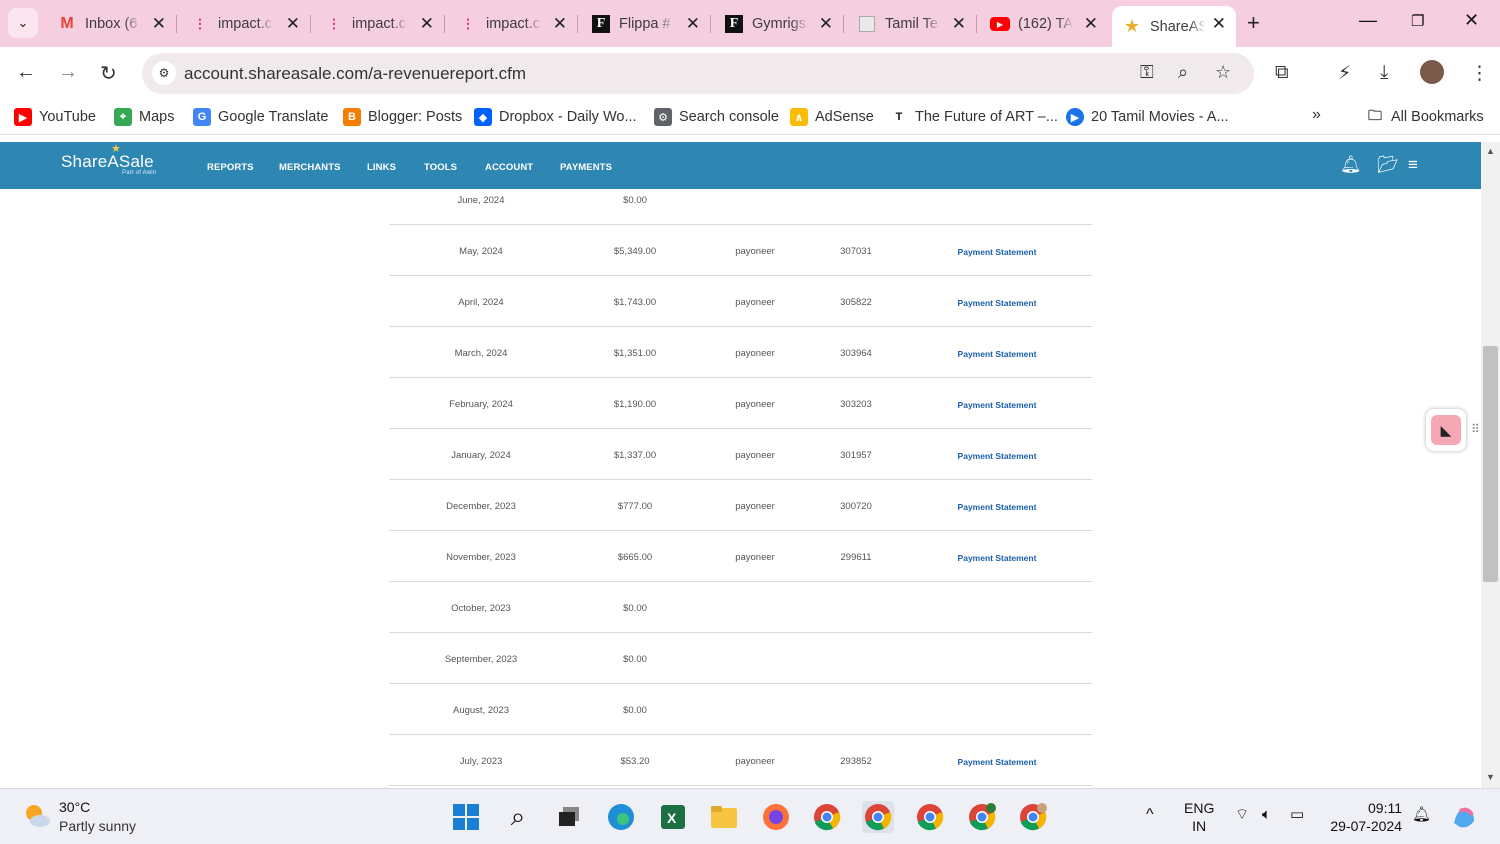  I want to click on minimize-button: —, so click(1368, 20).